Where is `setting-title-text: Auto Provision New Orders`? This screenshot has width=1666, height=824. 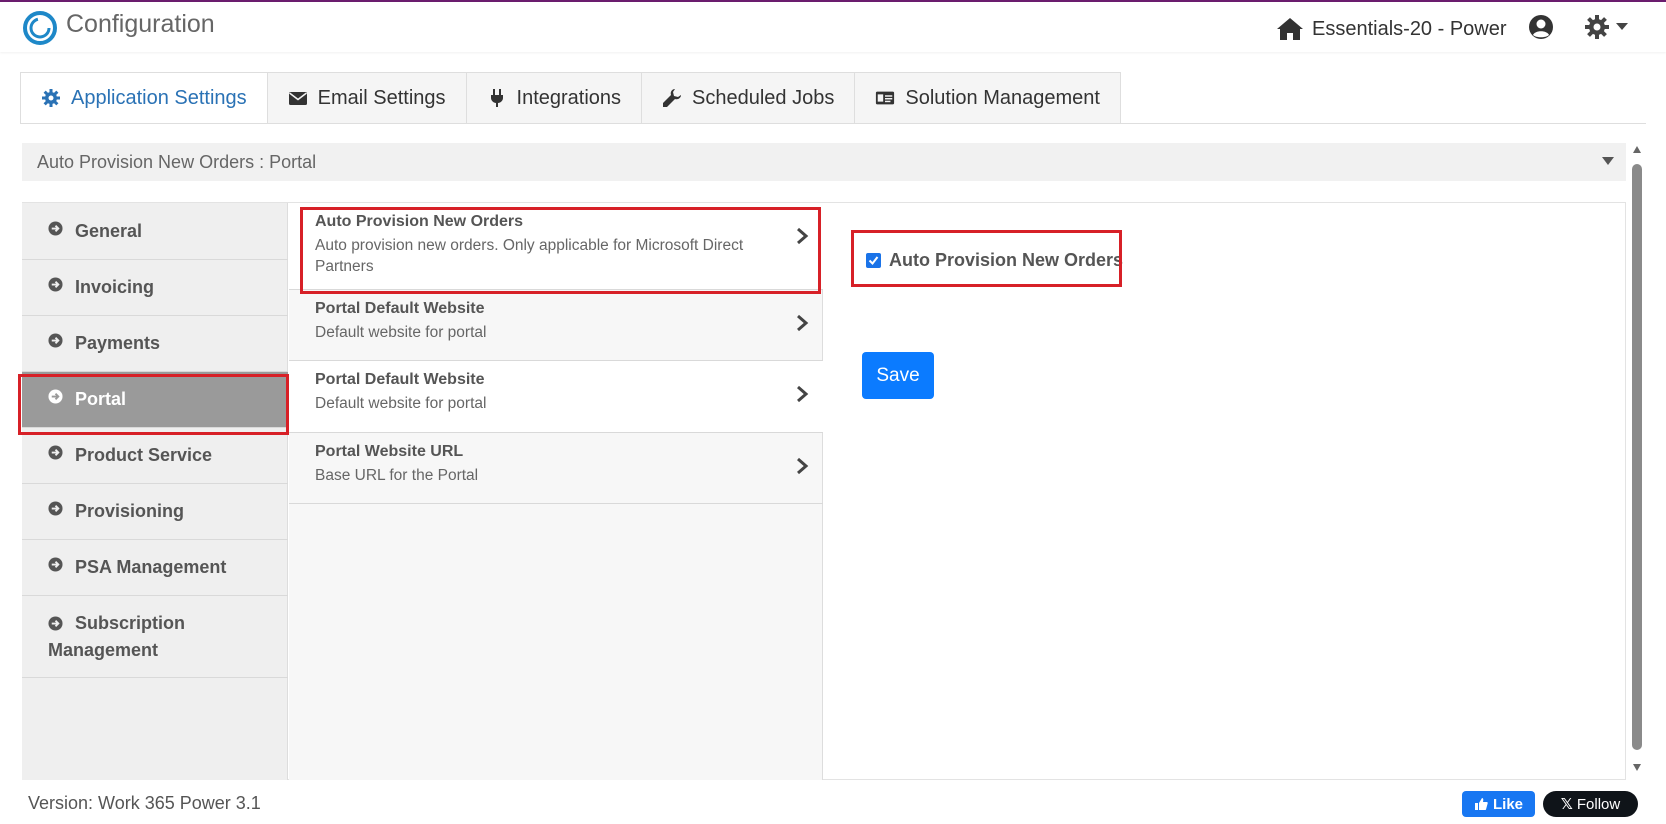 setting-title-text: Auto Provision New Orders is located at coordinates (419, 221).